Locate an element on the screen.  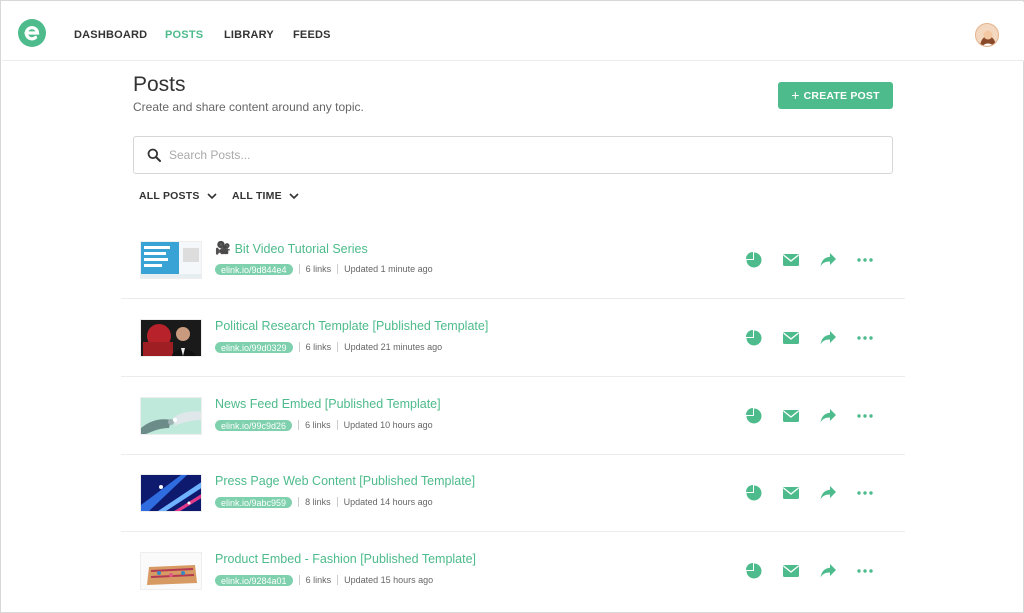
post-short-link: elink.io/9abc959 is located at coordinates (254, 502).